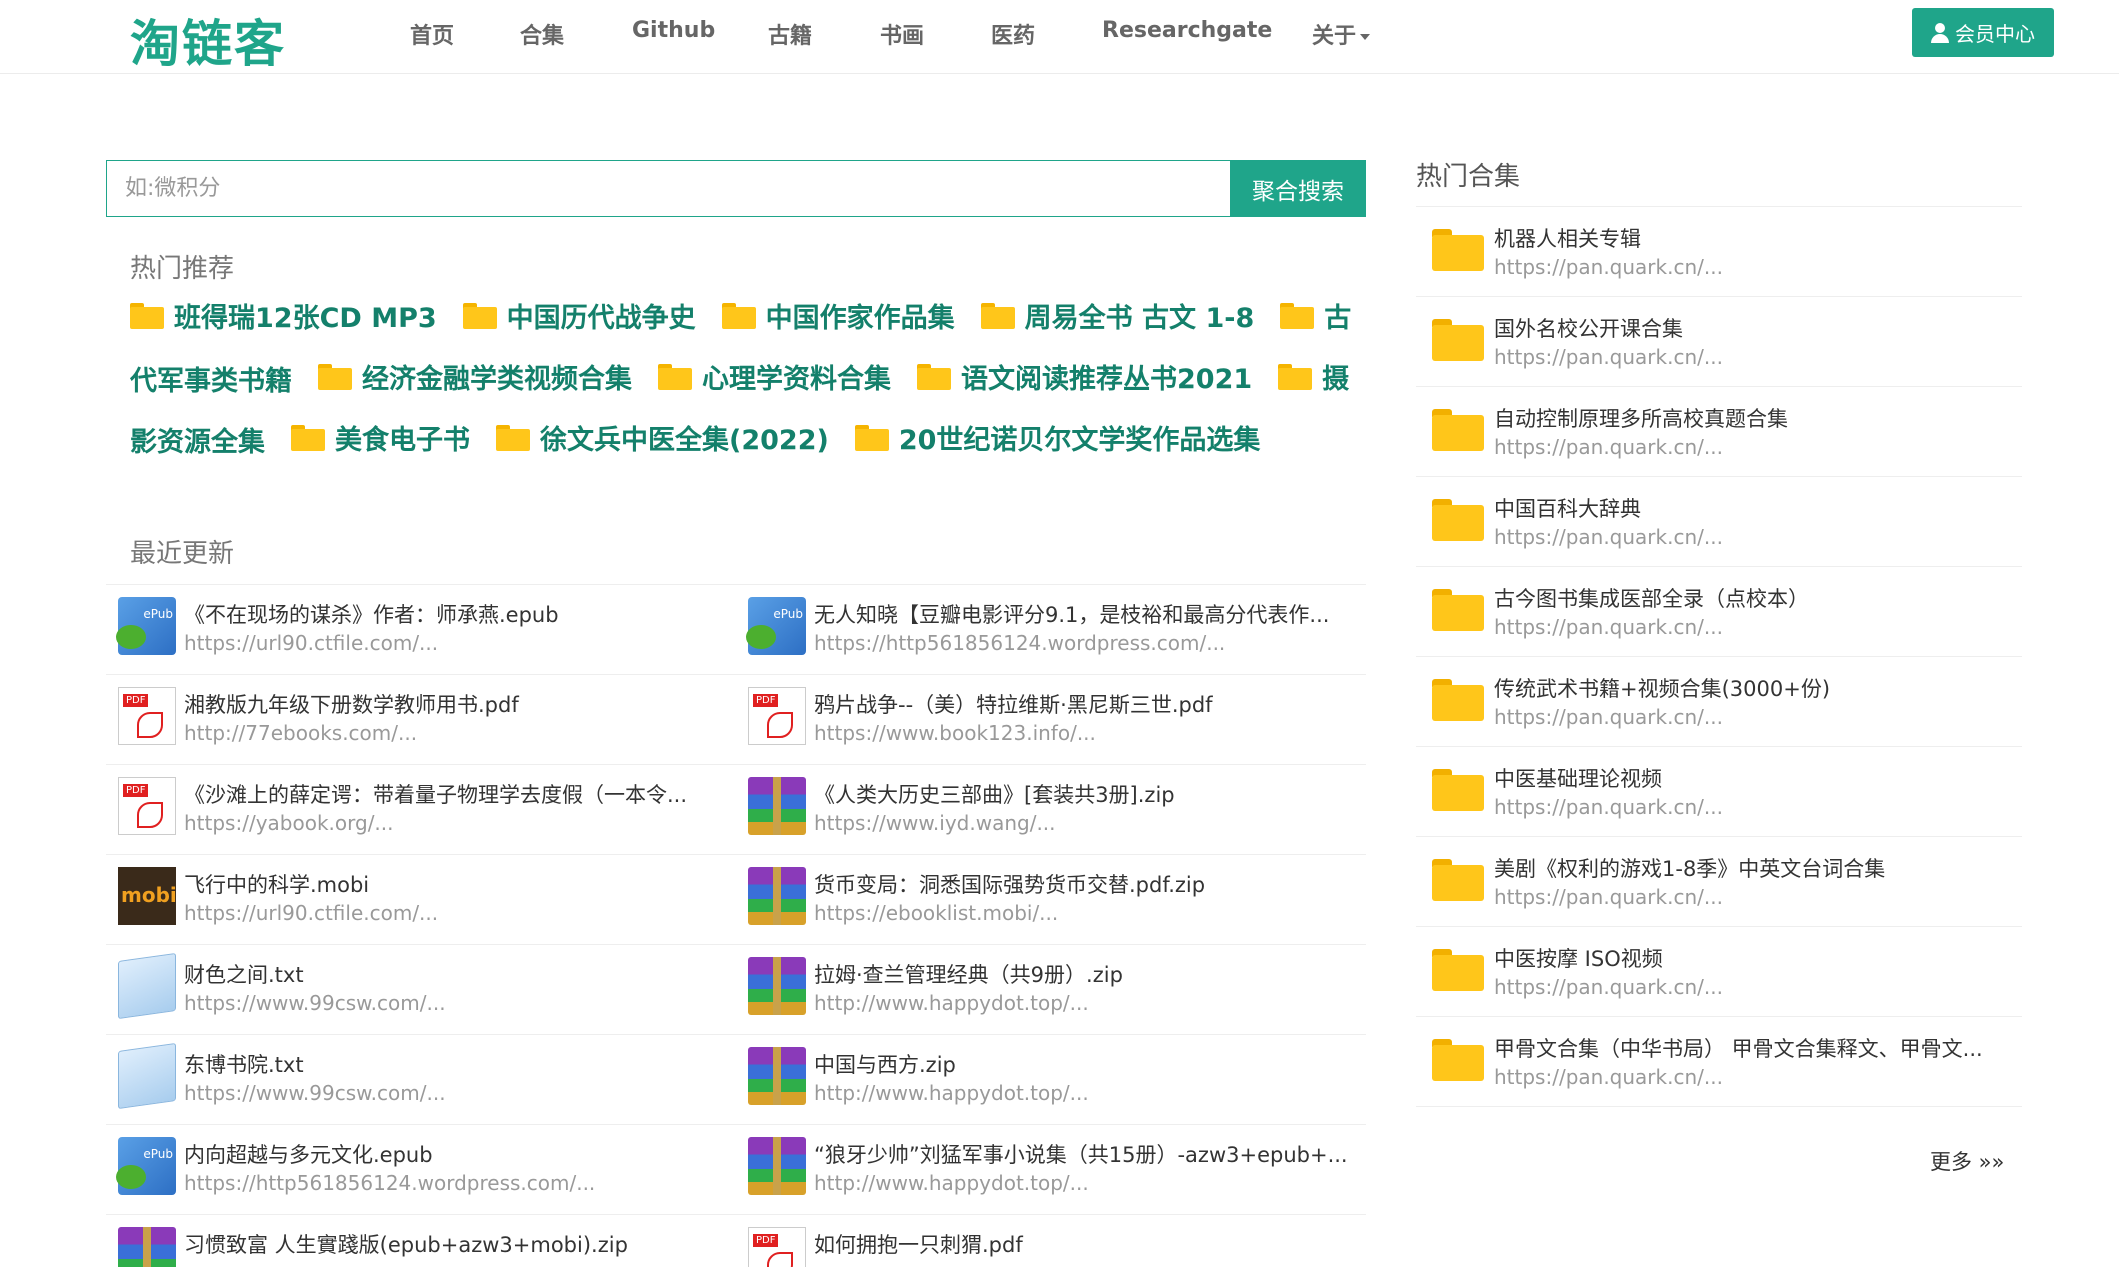 The height and width of the screenshot is (1267, 2119). I want to click on hot-tag: 徐文兵中医全集(2022), so click(662, 437).